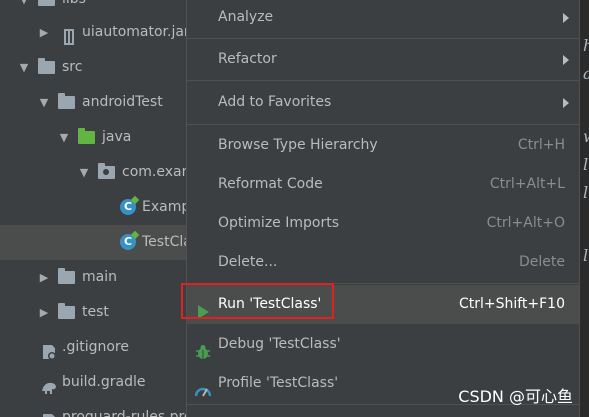 Image resolution: width=589 pixels, height=417 pixels. What do you see at coordinates (542, 262) in the screenshot?
I see `menu-item-shortcut: Delete` at bounding box center [542, 262].